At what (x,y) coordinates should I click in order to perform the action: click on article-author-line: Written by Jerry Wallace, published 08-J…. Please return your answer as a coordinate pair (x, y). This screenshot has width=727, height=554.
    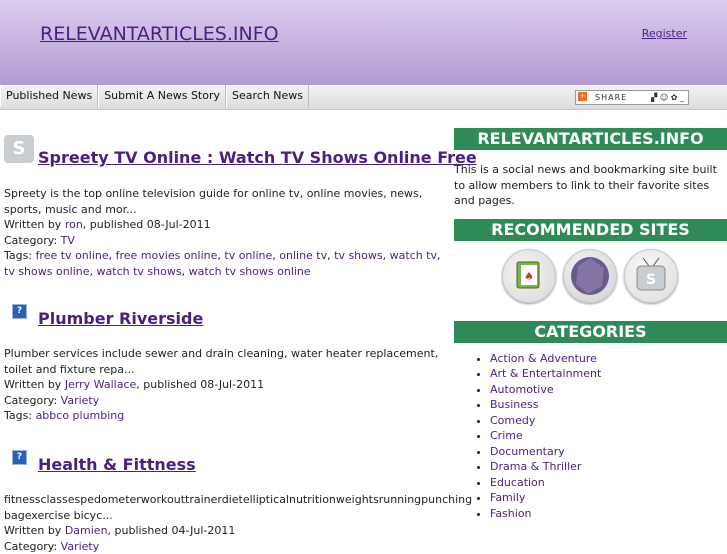
    Looking at the image, I should click on (224, 385).